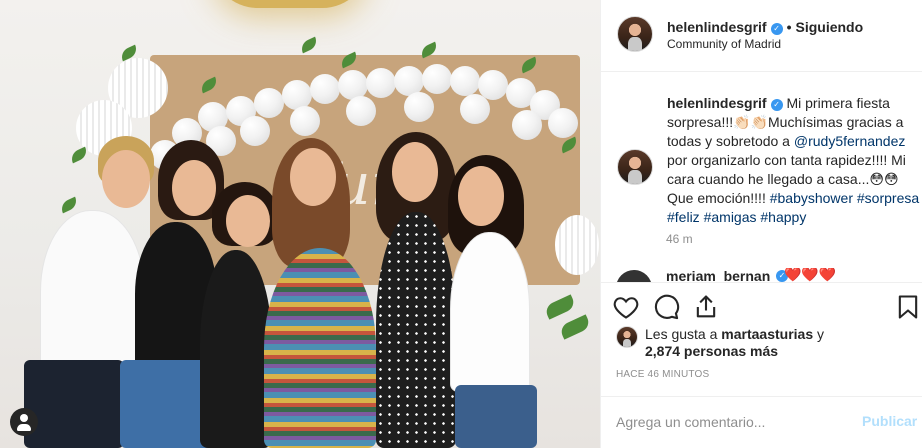  Describe the element at coordinates (717, 103) in the screenshot. I see `caption-username: helenlindesgrif` at that location.